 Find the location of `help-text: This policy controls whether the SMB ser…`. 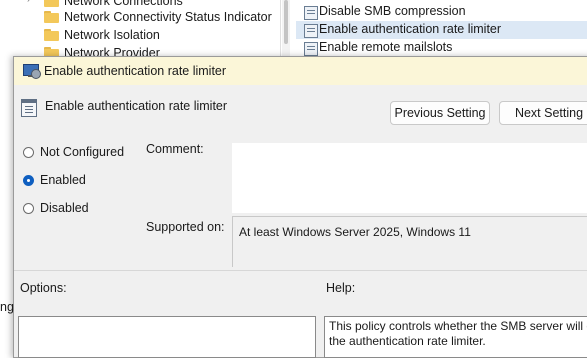

help-text: This policy controls whether the SMB ser… is located at coordinates (458, 333).